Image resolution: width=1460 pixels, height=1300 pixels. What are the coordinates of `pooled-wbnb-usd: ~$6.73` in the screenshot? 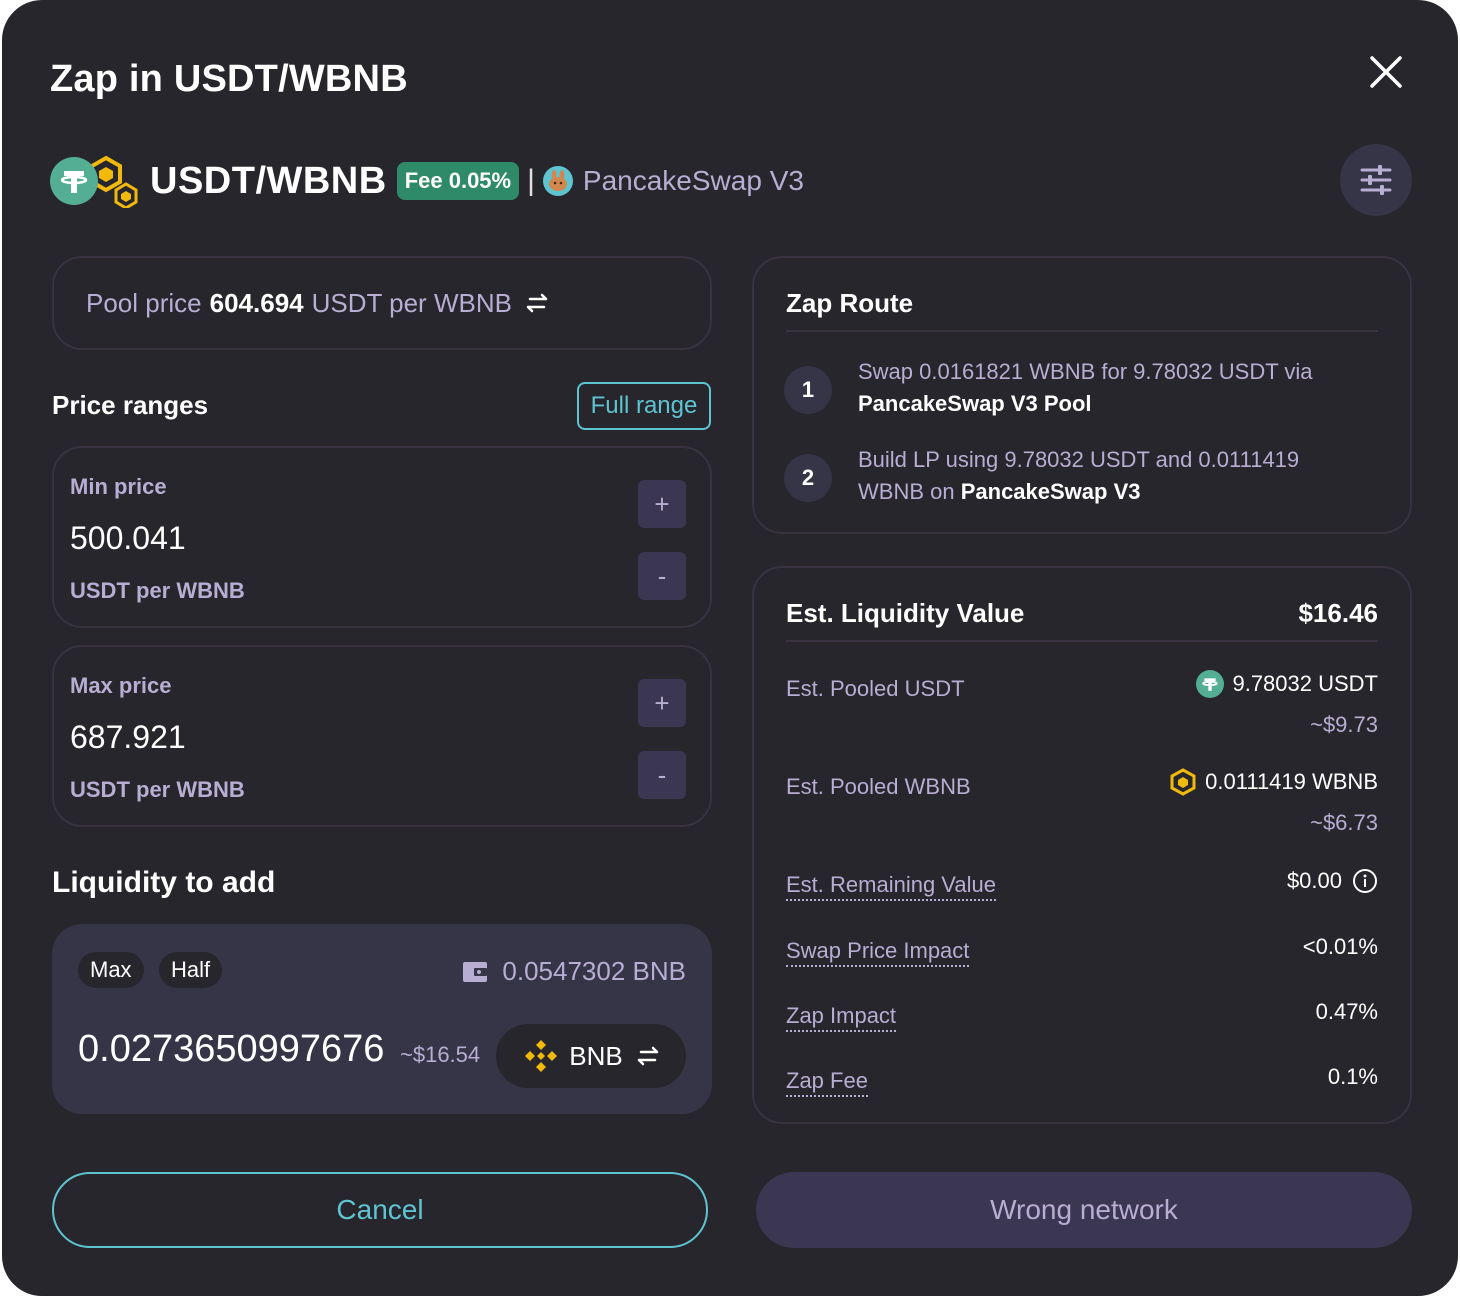 It's located at (1344, 822).